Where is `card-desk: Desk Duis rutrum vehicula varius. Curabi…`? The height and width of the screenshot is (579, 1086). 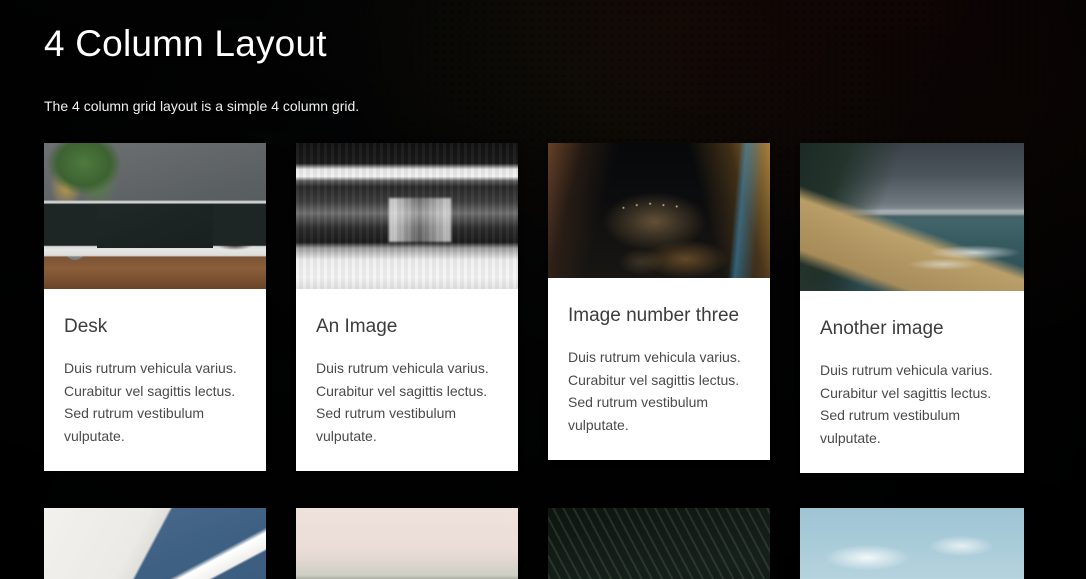 card-desk: Desk Duis rutrum vehicula varius. Curabi… is located at coordinates (155, 307).